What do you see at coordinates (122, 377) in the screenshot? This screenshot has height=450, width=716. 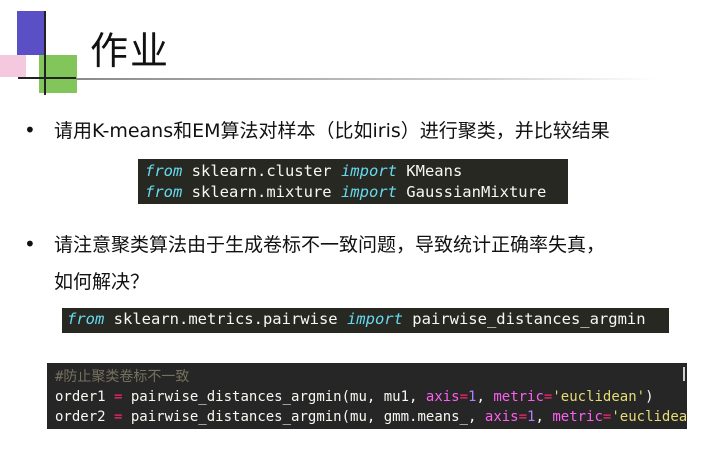 I see `code-comment: #防止聚类卷标不一致` at bounding box center [122, 377].